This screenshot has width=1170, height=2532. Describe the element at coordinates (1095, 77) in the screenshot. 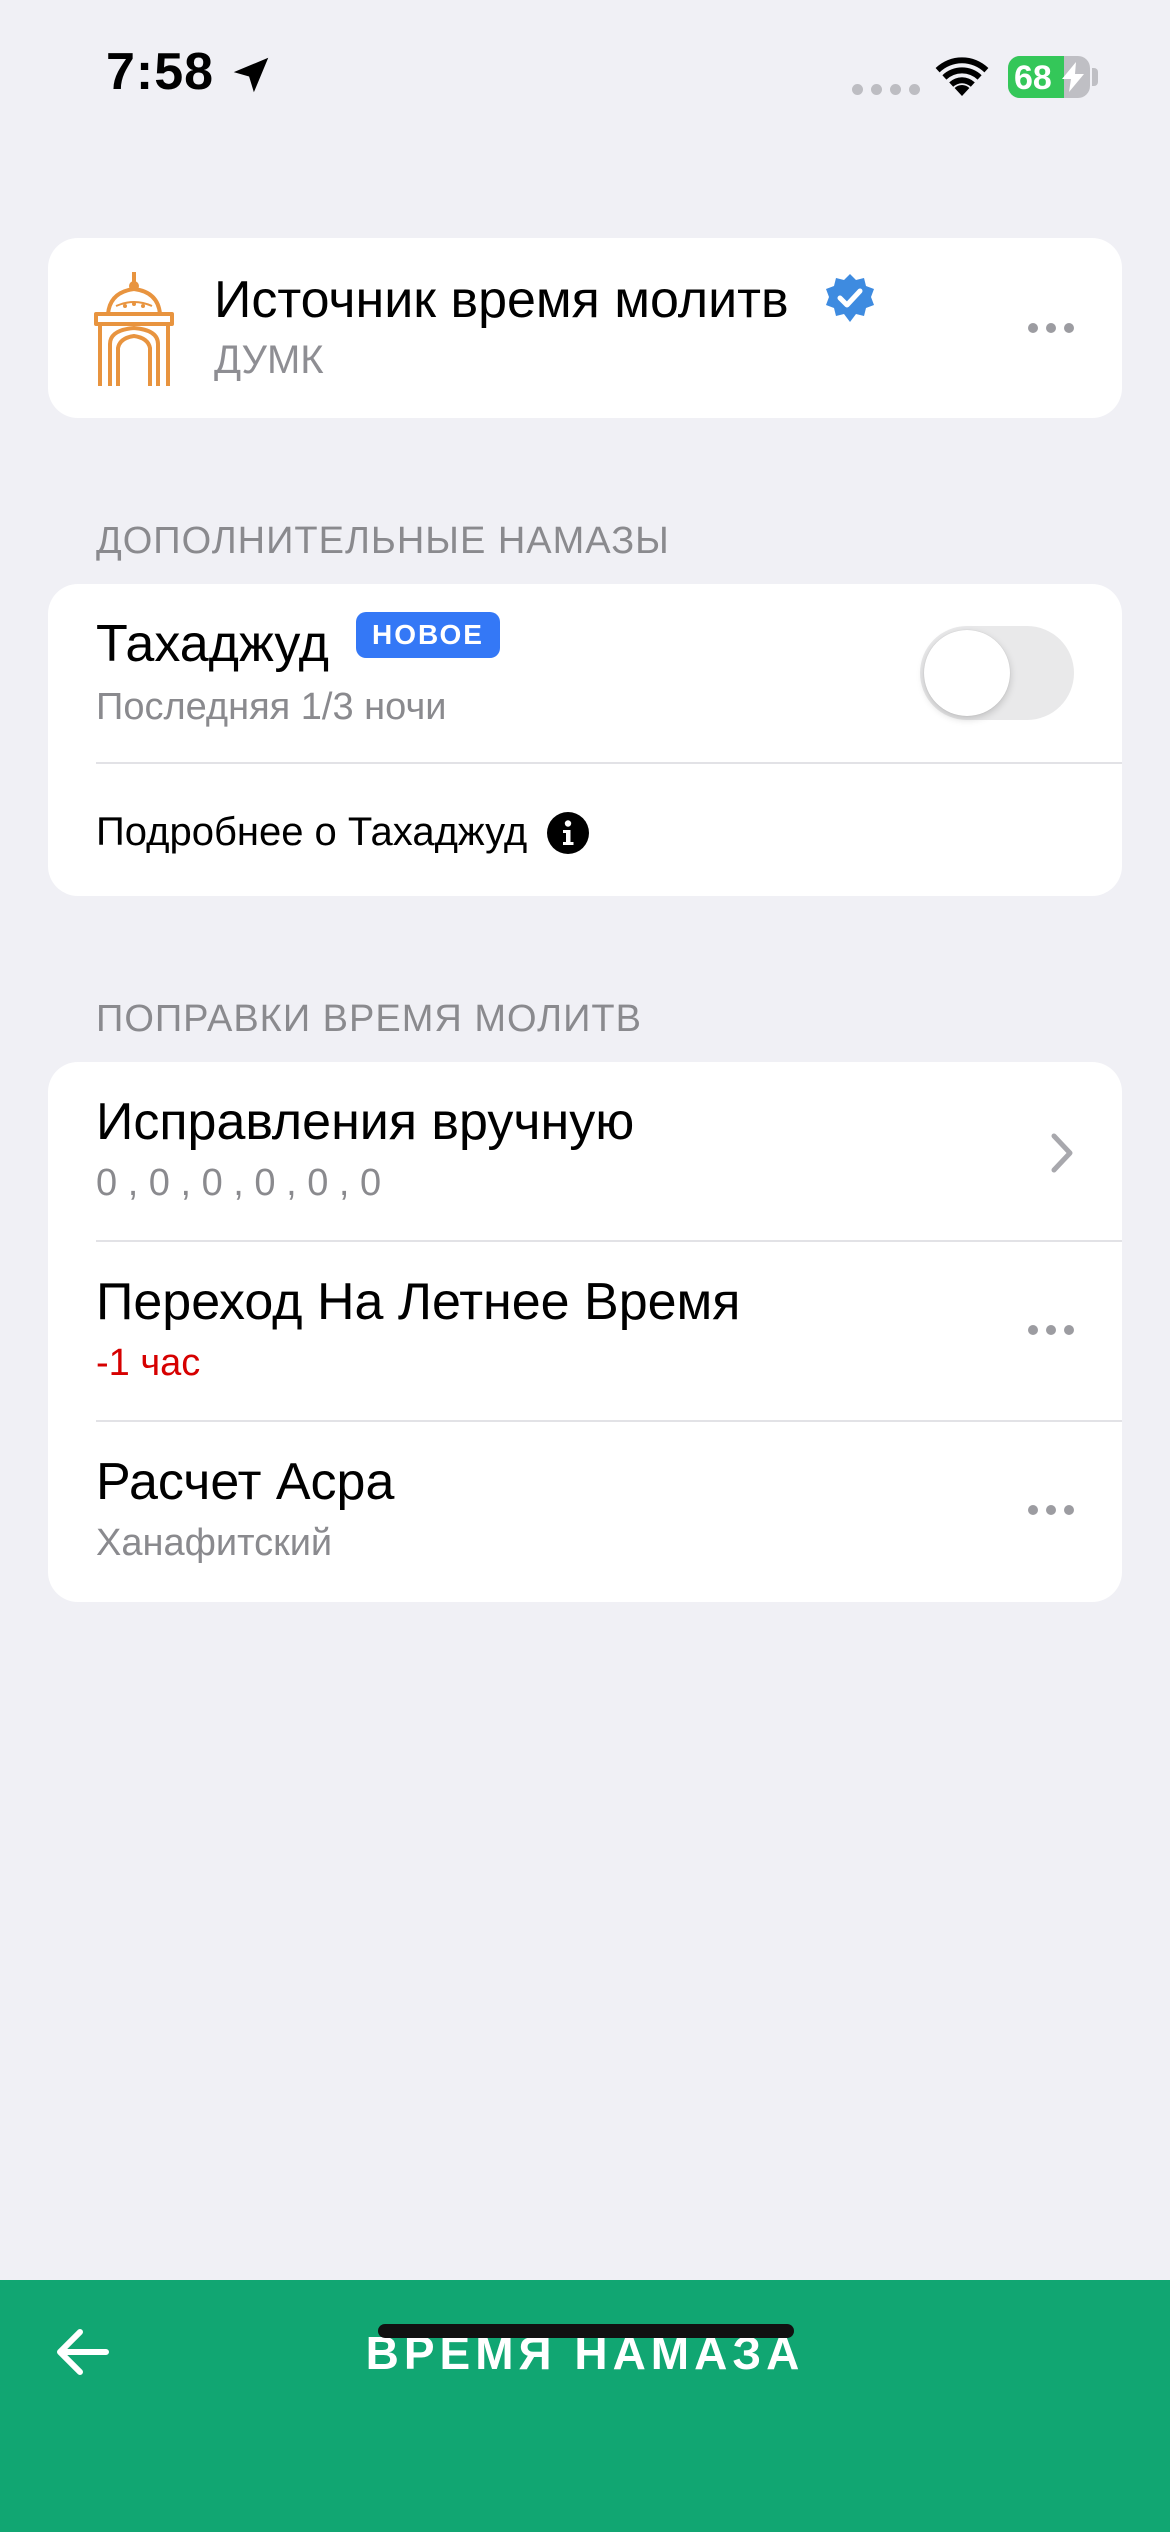

I see `battery-cap` at that location.